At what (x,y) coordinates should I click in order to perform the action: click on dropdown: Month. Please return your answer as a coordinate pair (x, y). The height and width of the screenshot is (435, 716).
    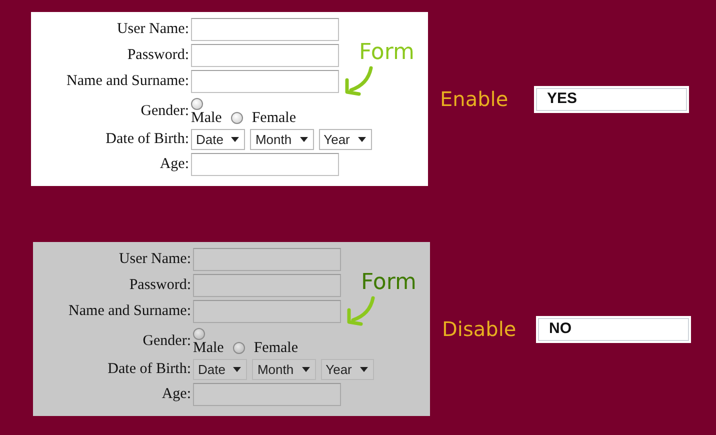
    Looking at the image, I should click on (282, 139).